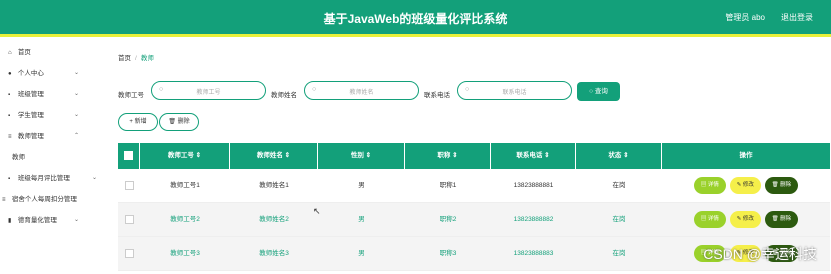 This screenshot has width=831, height=274. What do you see at coordinates (50, 52) in the screenshot?
I see `sidebar-item-home: ⌂ 首页` at bounding box center [50, 52].